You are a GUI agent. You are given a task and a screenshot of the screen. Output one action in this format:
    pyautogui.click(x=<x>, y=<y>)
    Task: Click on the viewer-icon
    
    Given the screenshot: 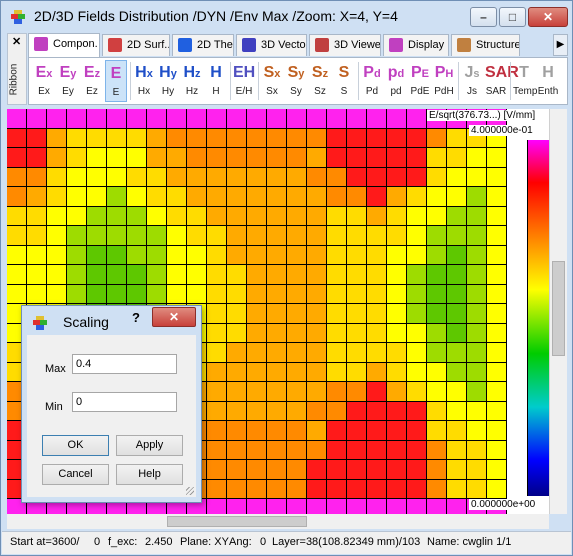 What is the action you would take?
    pyautogui.click(x=322, y=45)
    